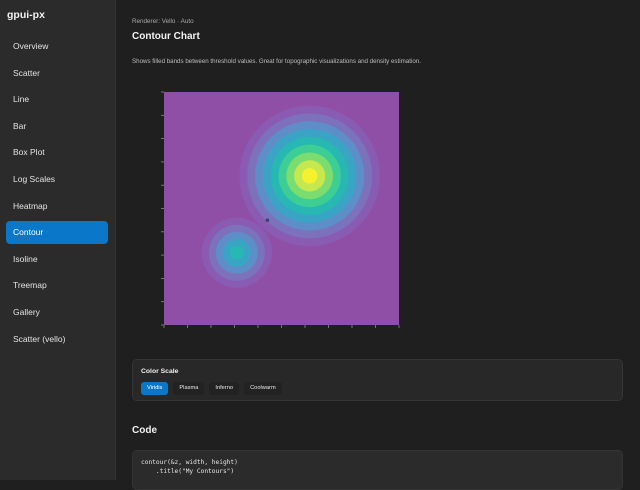  What do you see at coordinates (57, 232) in the screenshot?
I see `sidebar-item-contour: Contour` at bounding box center [57, 232].